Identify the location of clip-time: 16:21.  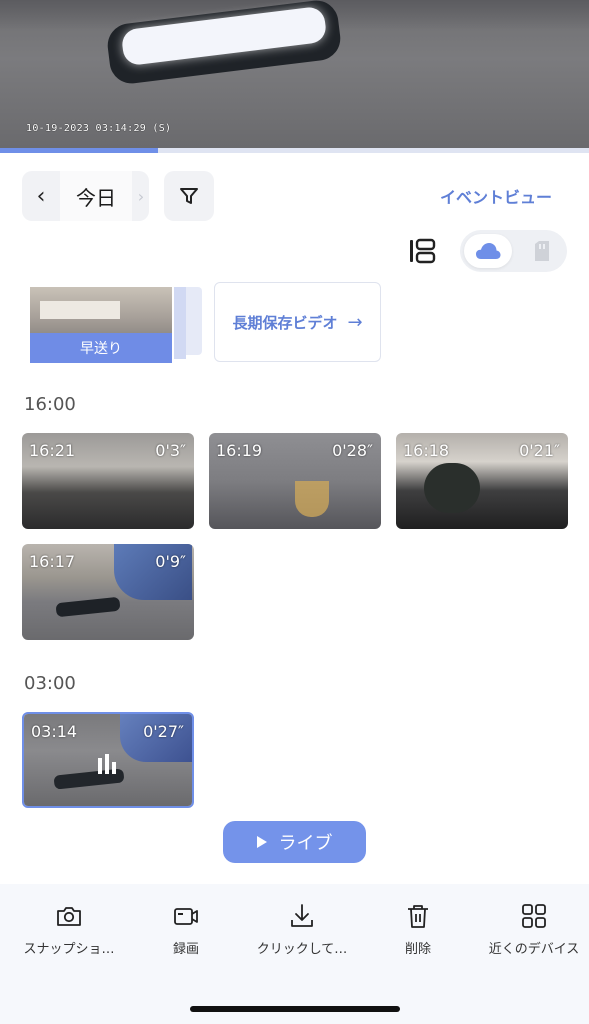
(52, 450).